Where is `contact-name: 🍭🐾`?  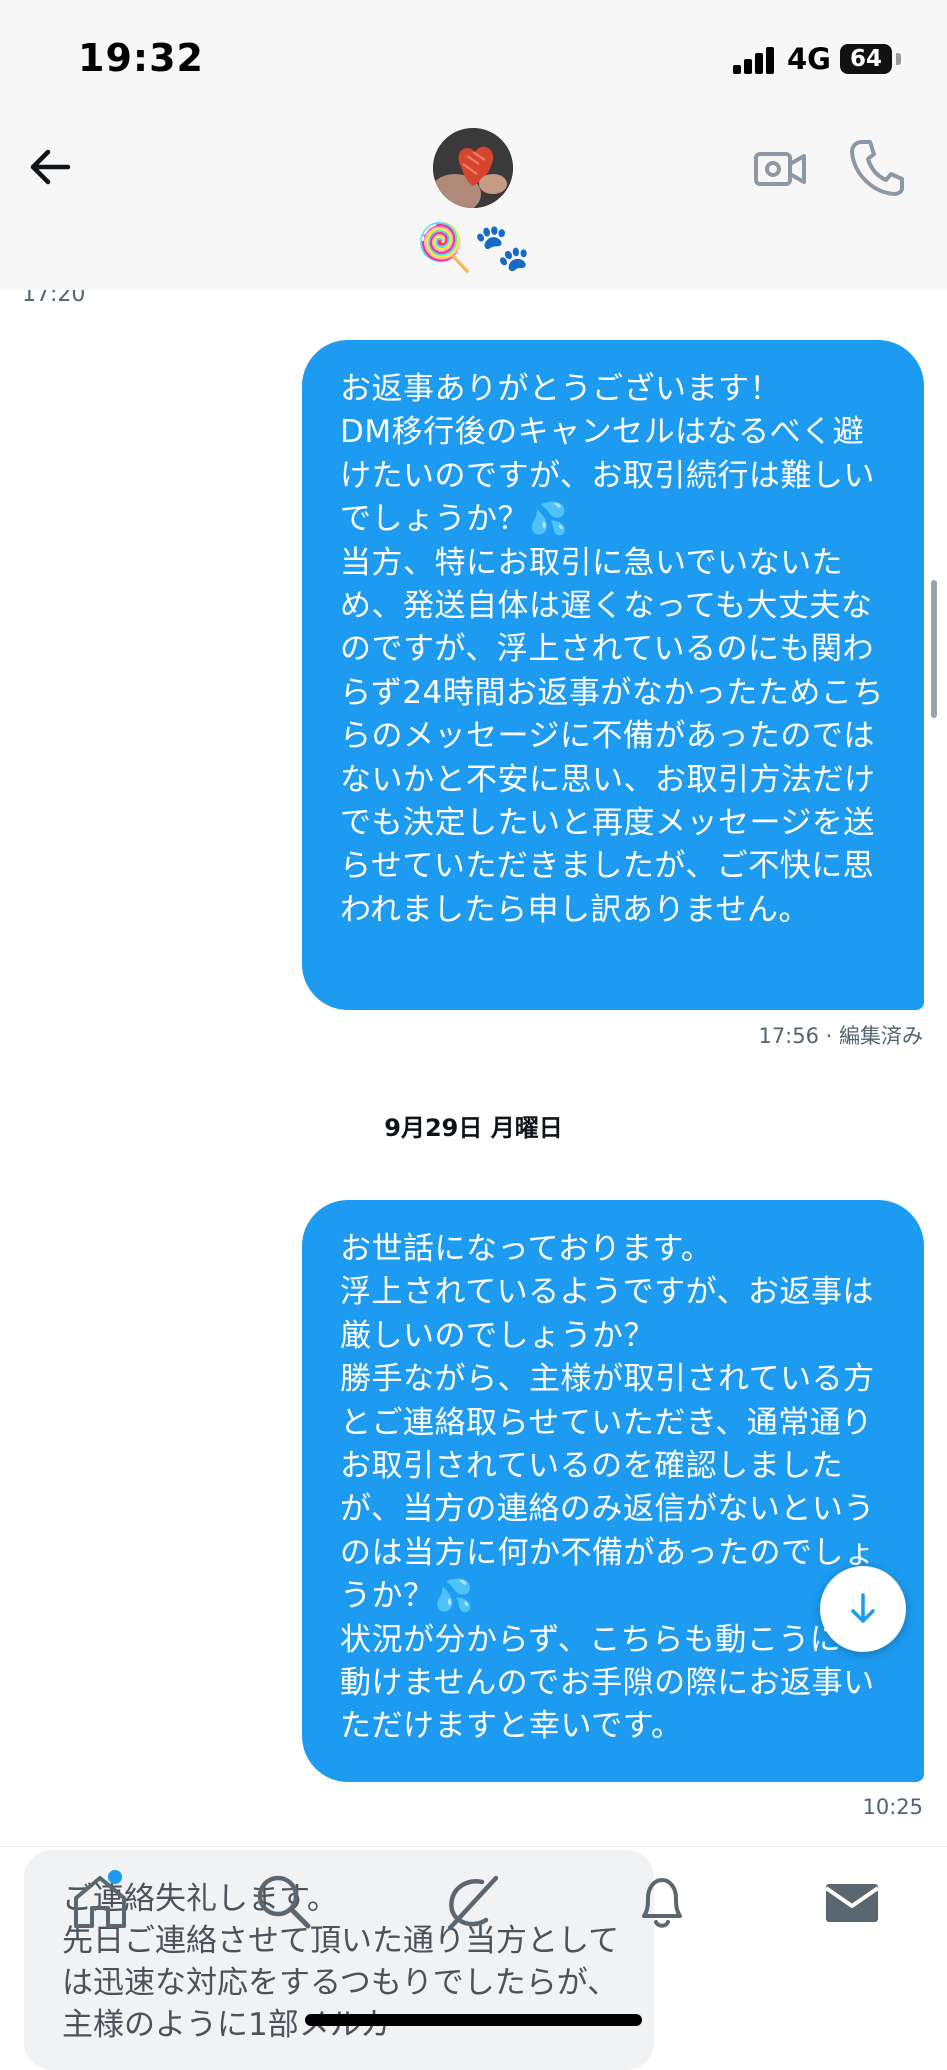 contact-name: 🍭🐾 is located at coordinates (473, 247).